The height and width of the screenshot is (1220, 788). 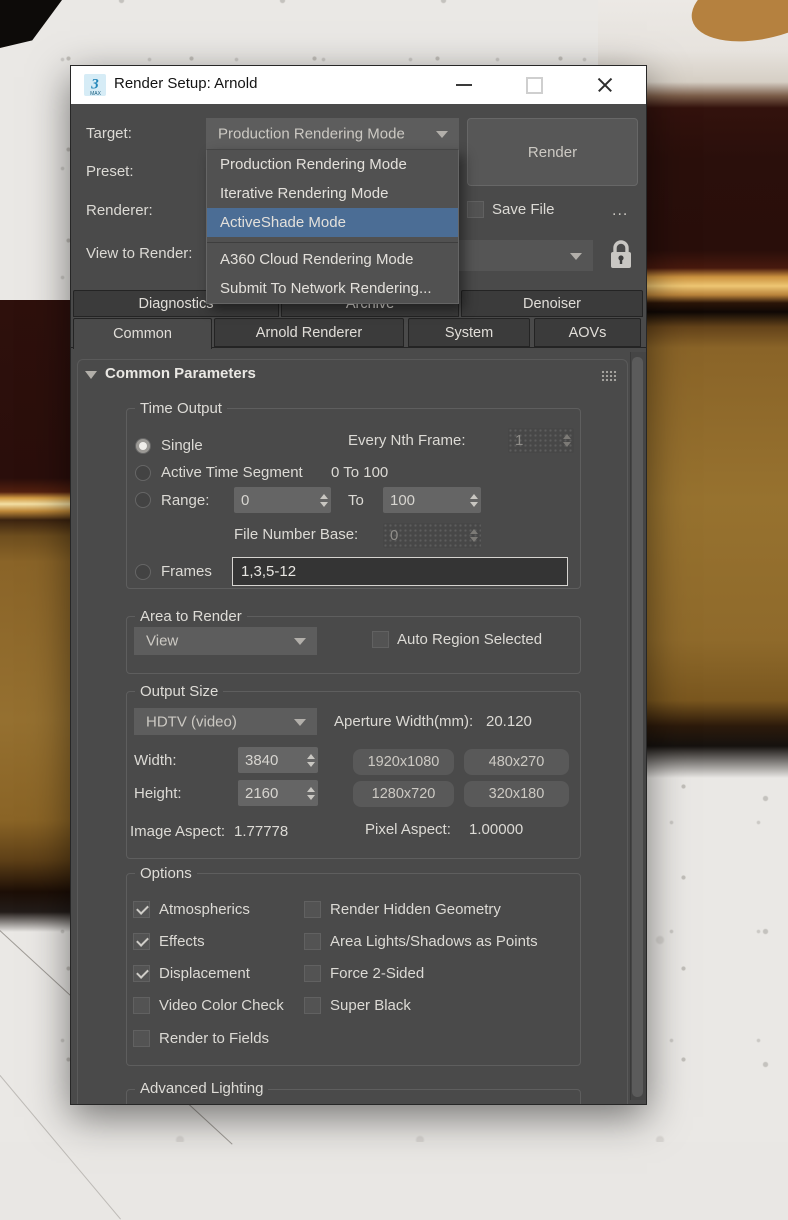 What do you see at coordinates (261, 831) in the screenshot?
I see `image-aspect-value: 1.77778` at bounding box center [261, 831].